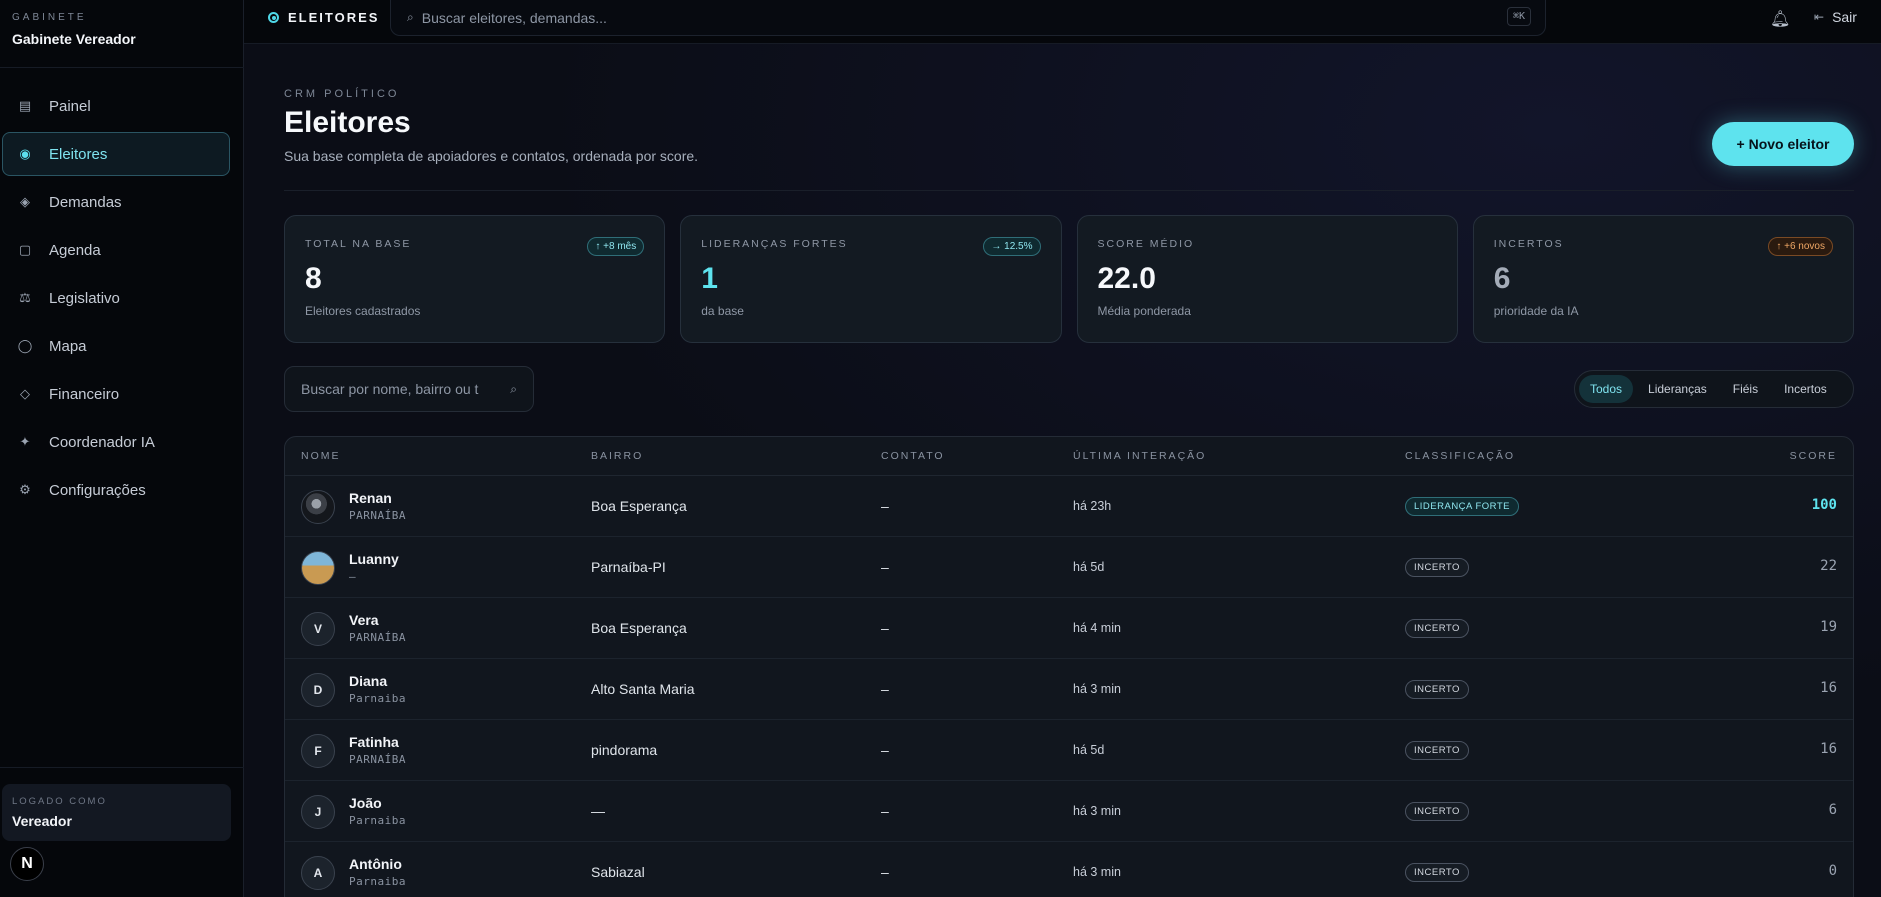 This screenshot has height=897, width=1881. What do you see at coordinates (321, 456) in the screenshot?
I see `column-header-nome: NOME` at bounding box center [321, 456].